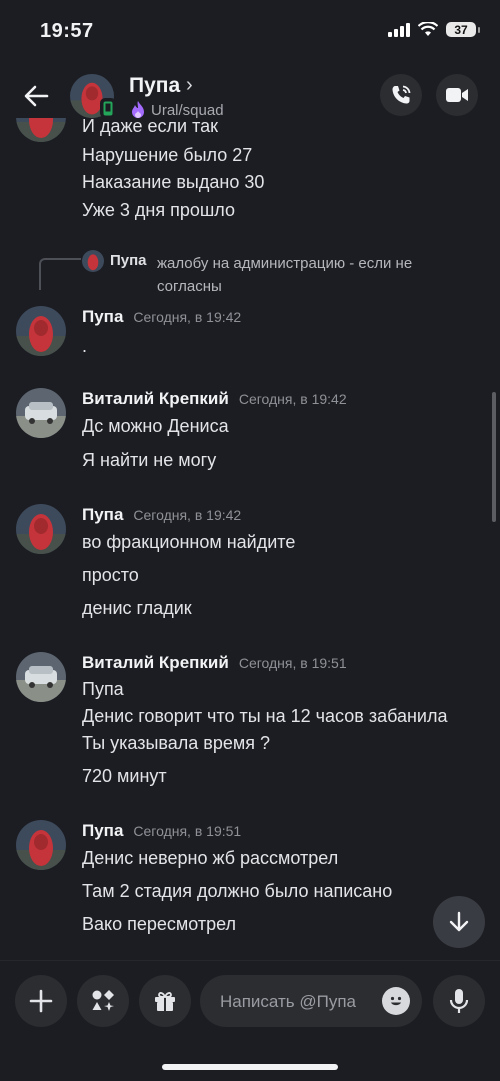  Describe the element at coordinates (154, 86) in the screenshot. I see `header-username: Пупа` at that location.